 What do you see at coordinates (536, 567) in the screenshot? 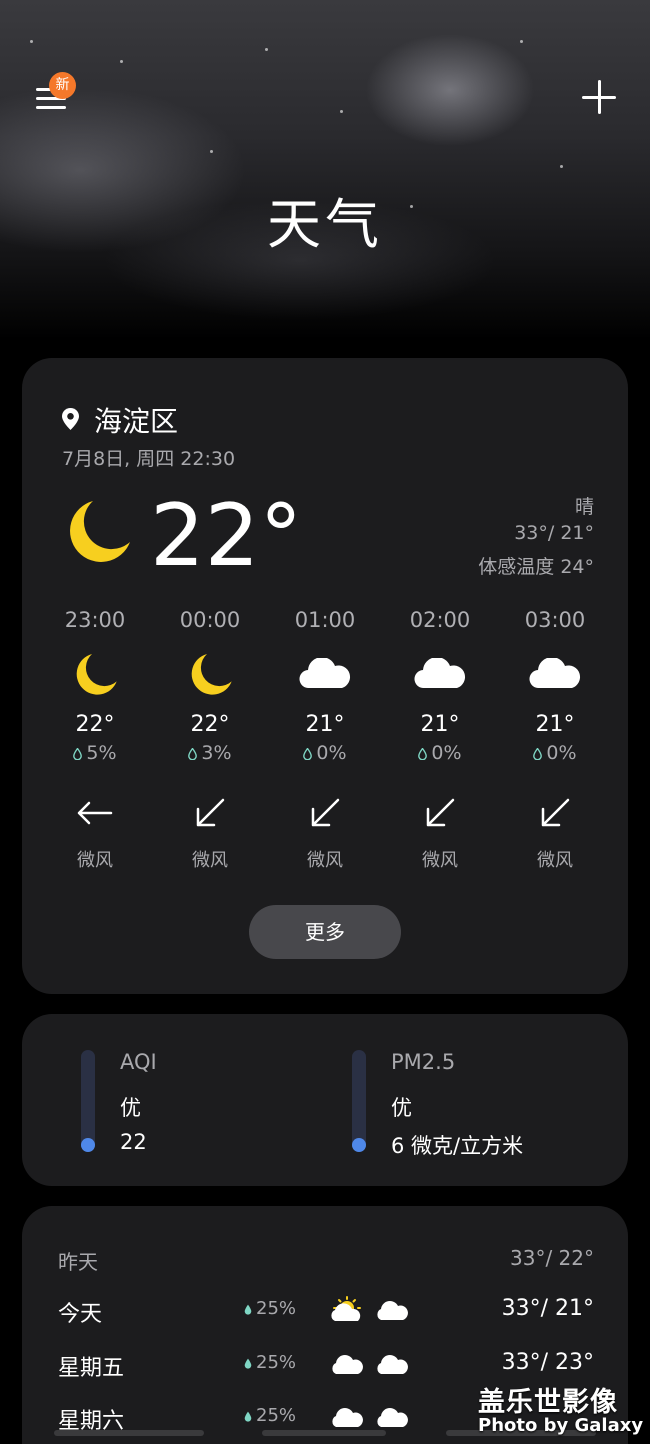
I see `feels-like: 体感温度 24°` at bounding box center [536, 567].